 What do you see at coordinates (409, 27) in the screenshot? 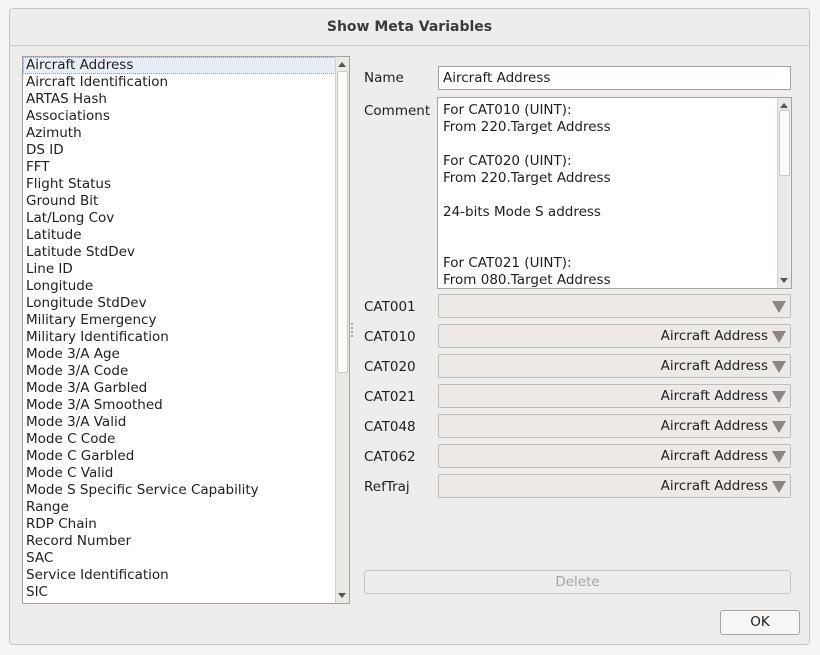
I see `dialog-title: Show Meta Variables` at bounding box center [409, 27].